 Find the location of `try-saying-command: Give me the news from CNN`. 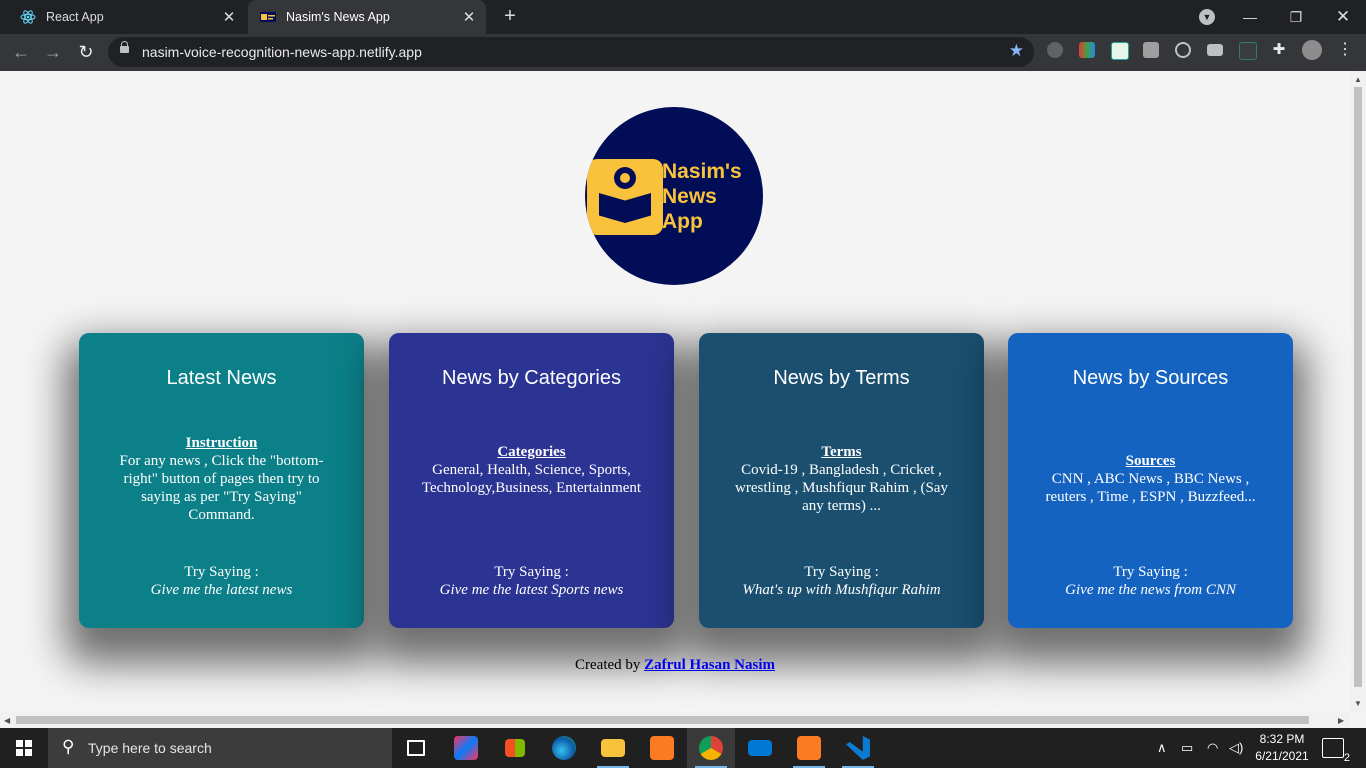

try-saying-command: Give me the news from CNN is located at coordinates (1150, 590).